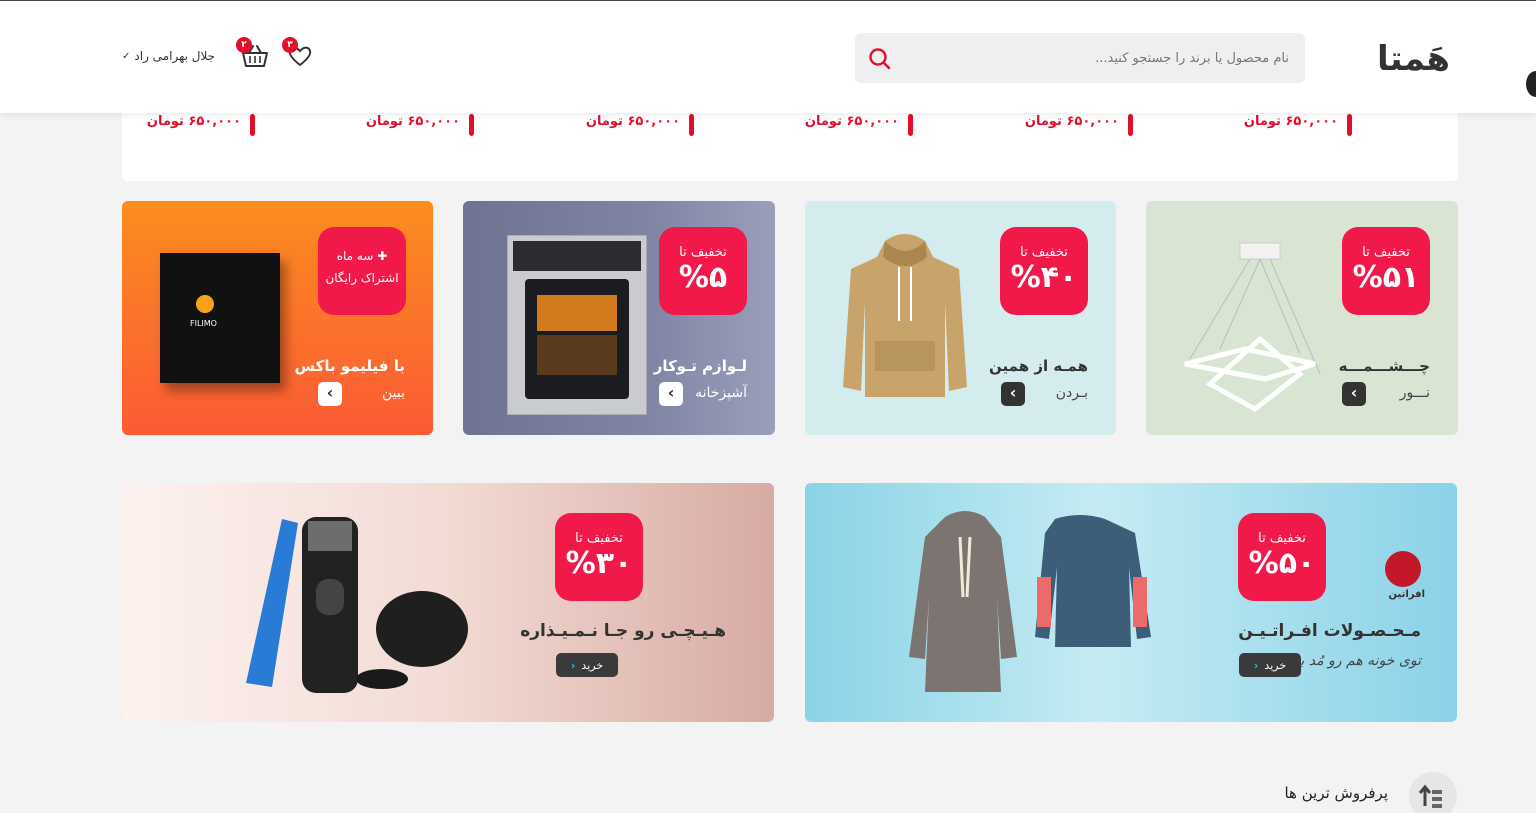  Describe the element at coordinates (175, 56) in the screenshot. I see `user-name: جلال بهرامی راد` at that location.